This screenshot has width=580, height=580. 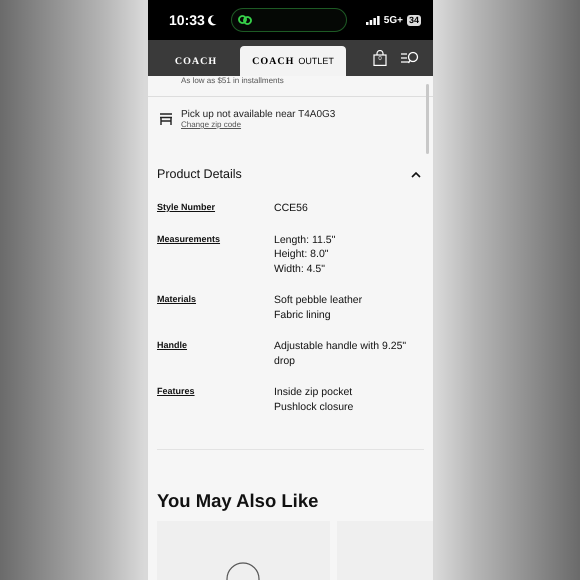 What do you see at coordinates (232, 81) in the screenshot?
I see `installments-text: As low as $51 in installments` at bounding box center [232, 81].